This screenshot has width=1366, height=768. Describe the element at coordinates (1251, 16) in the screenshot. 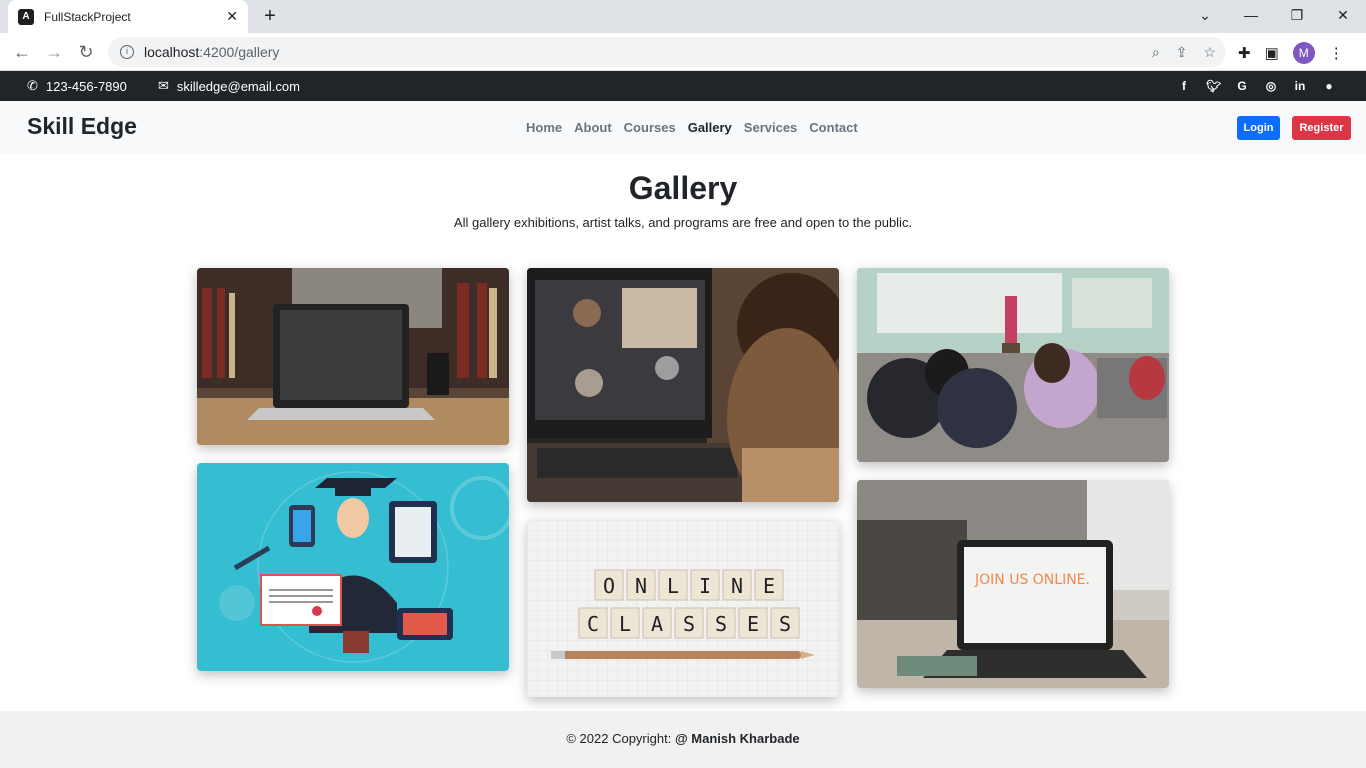

I see `minimize-icon: —` at that location.